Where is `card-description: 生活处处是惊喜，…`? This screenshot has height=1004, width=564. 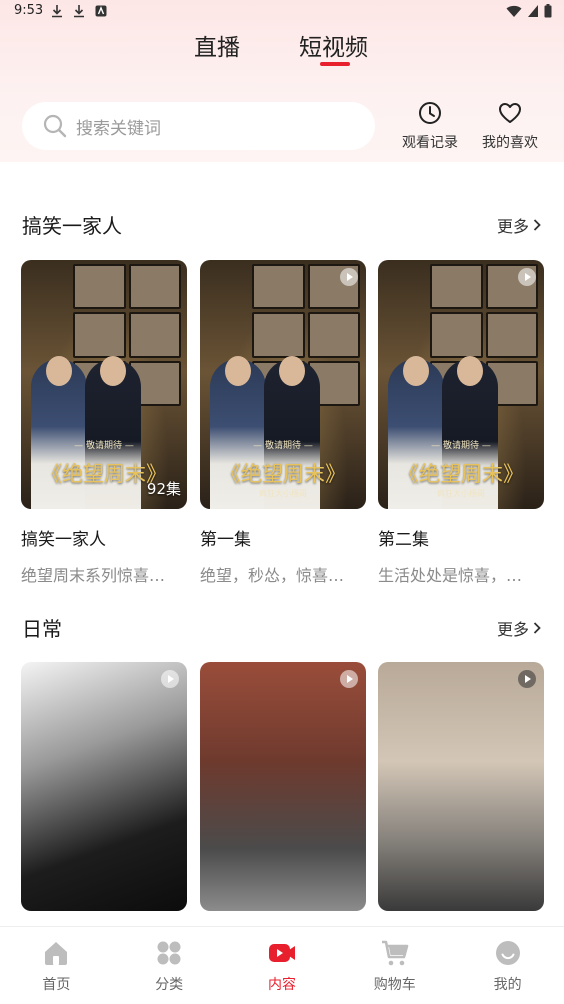
card-description: 生活处处是惊喜，… is located at coordinates (450, 575).